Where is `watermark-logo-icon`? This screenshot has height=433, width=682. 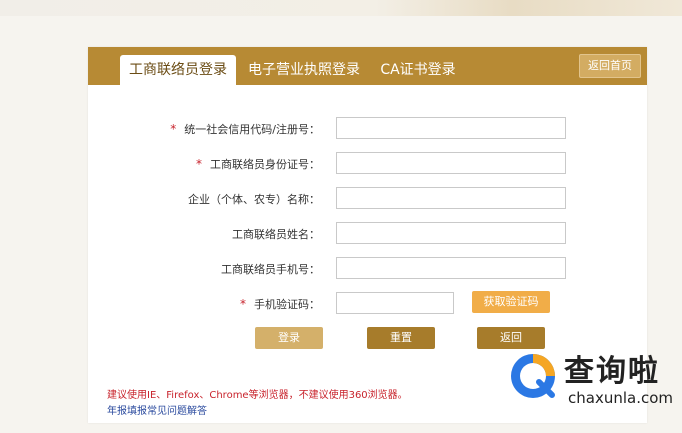 watermark-logo-icon is located at coordinates (533, 376).